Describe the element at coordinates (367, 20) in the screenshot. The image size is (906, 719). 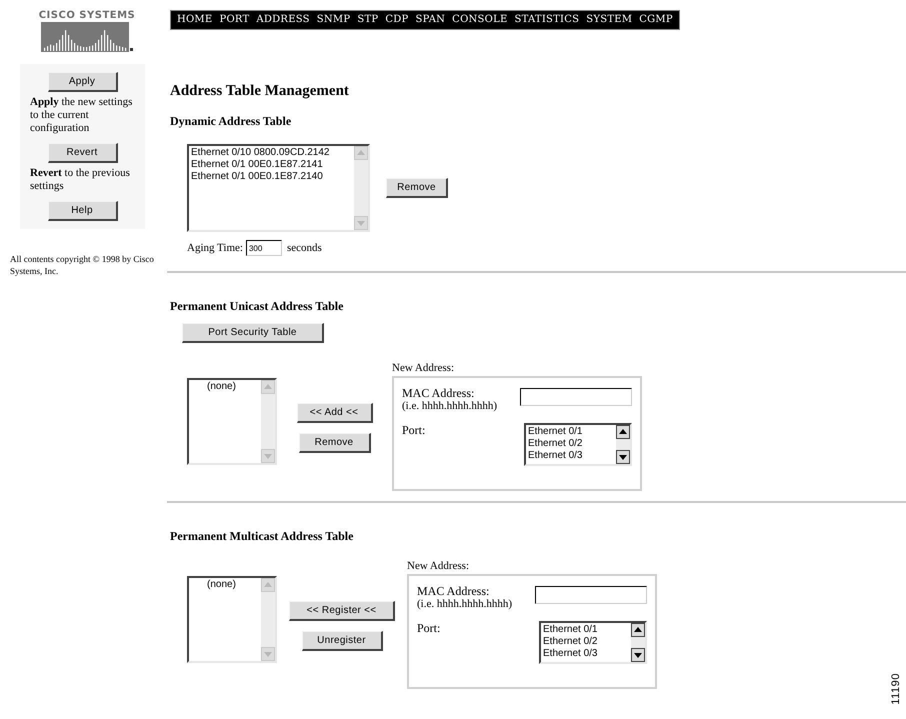
I see `nav-link: STP` at that location.